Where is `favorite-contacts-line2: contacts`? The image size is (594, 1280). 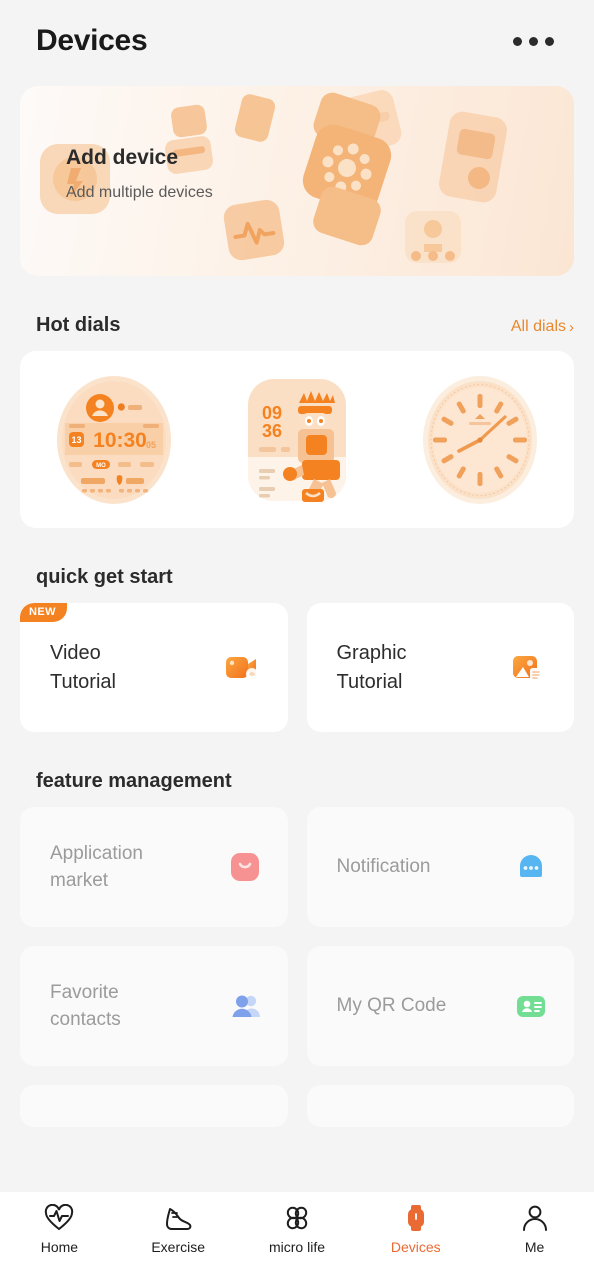
favorite-contacts-line2: contacts is located at coordinates (85, 1019).